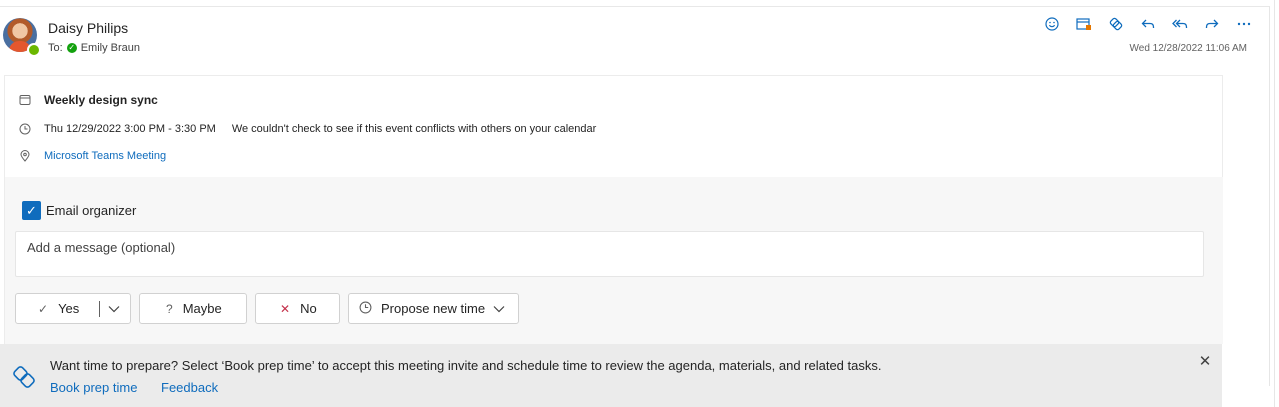 Image resolution: width=1279 pixels, height=407 pixels. What do you see at coordinates (69, 308) in the screenshot?
I see `yes-label: Yes` at bounding box center [69, 308].